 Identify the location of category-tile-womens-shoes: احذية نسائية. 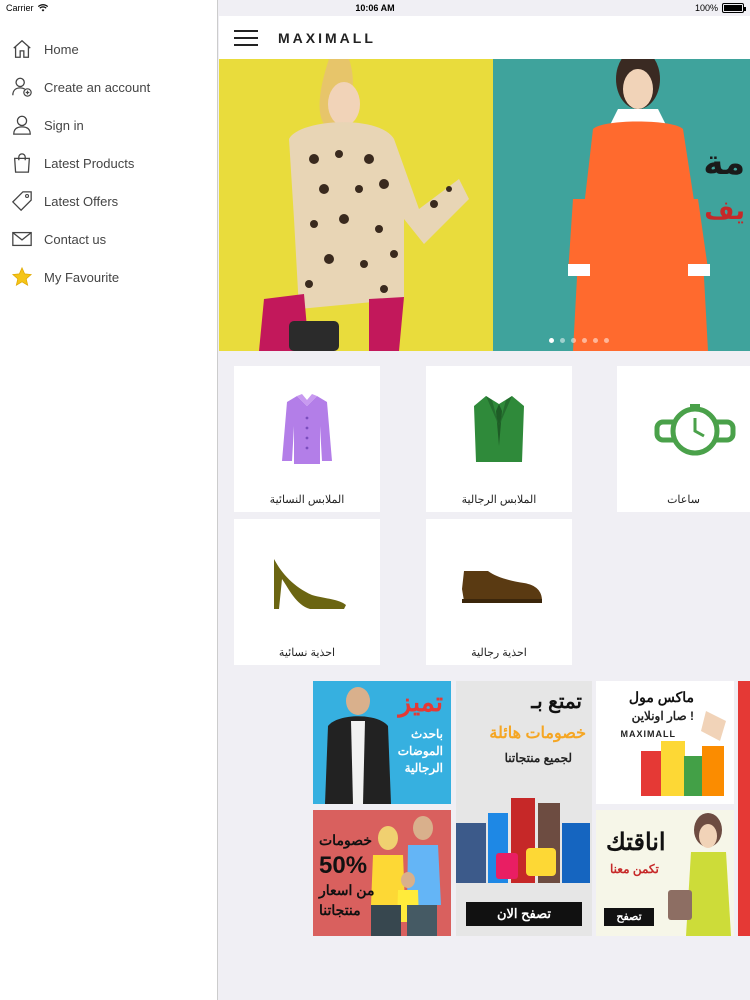
(307, 592).